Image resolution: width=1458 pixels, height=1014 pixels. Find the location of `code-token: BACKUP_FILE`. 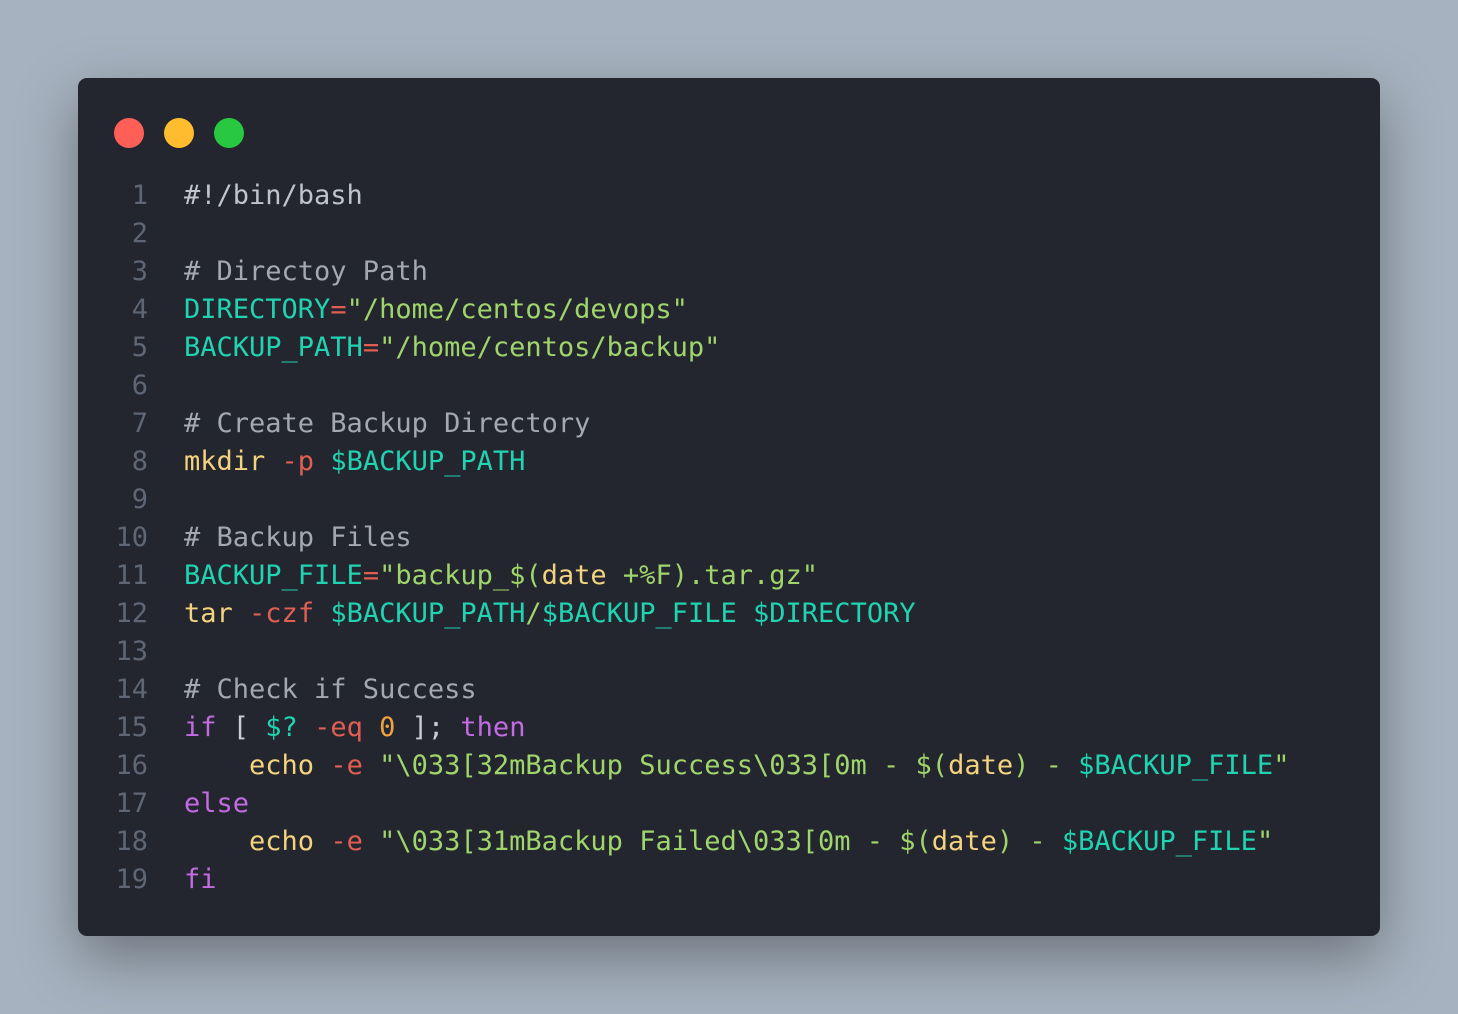

code-token: BACKUP_FILE is located at coordinates (273, 575).